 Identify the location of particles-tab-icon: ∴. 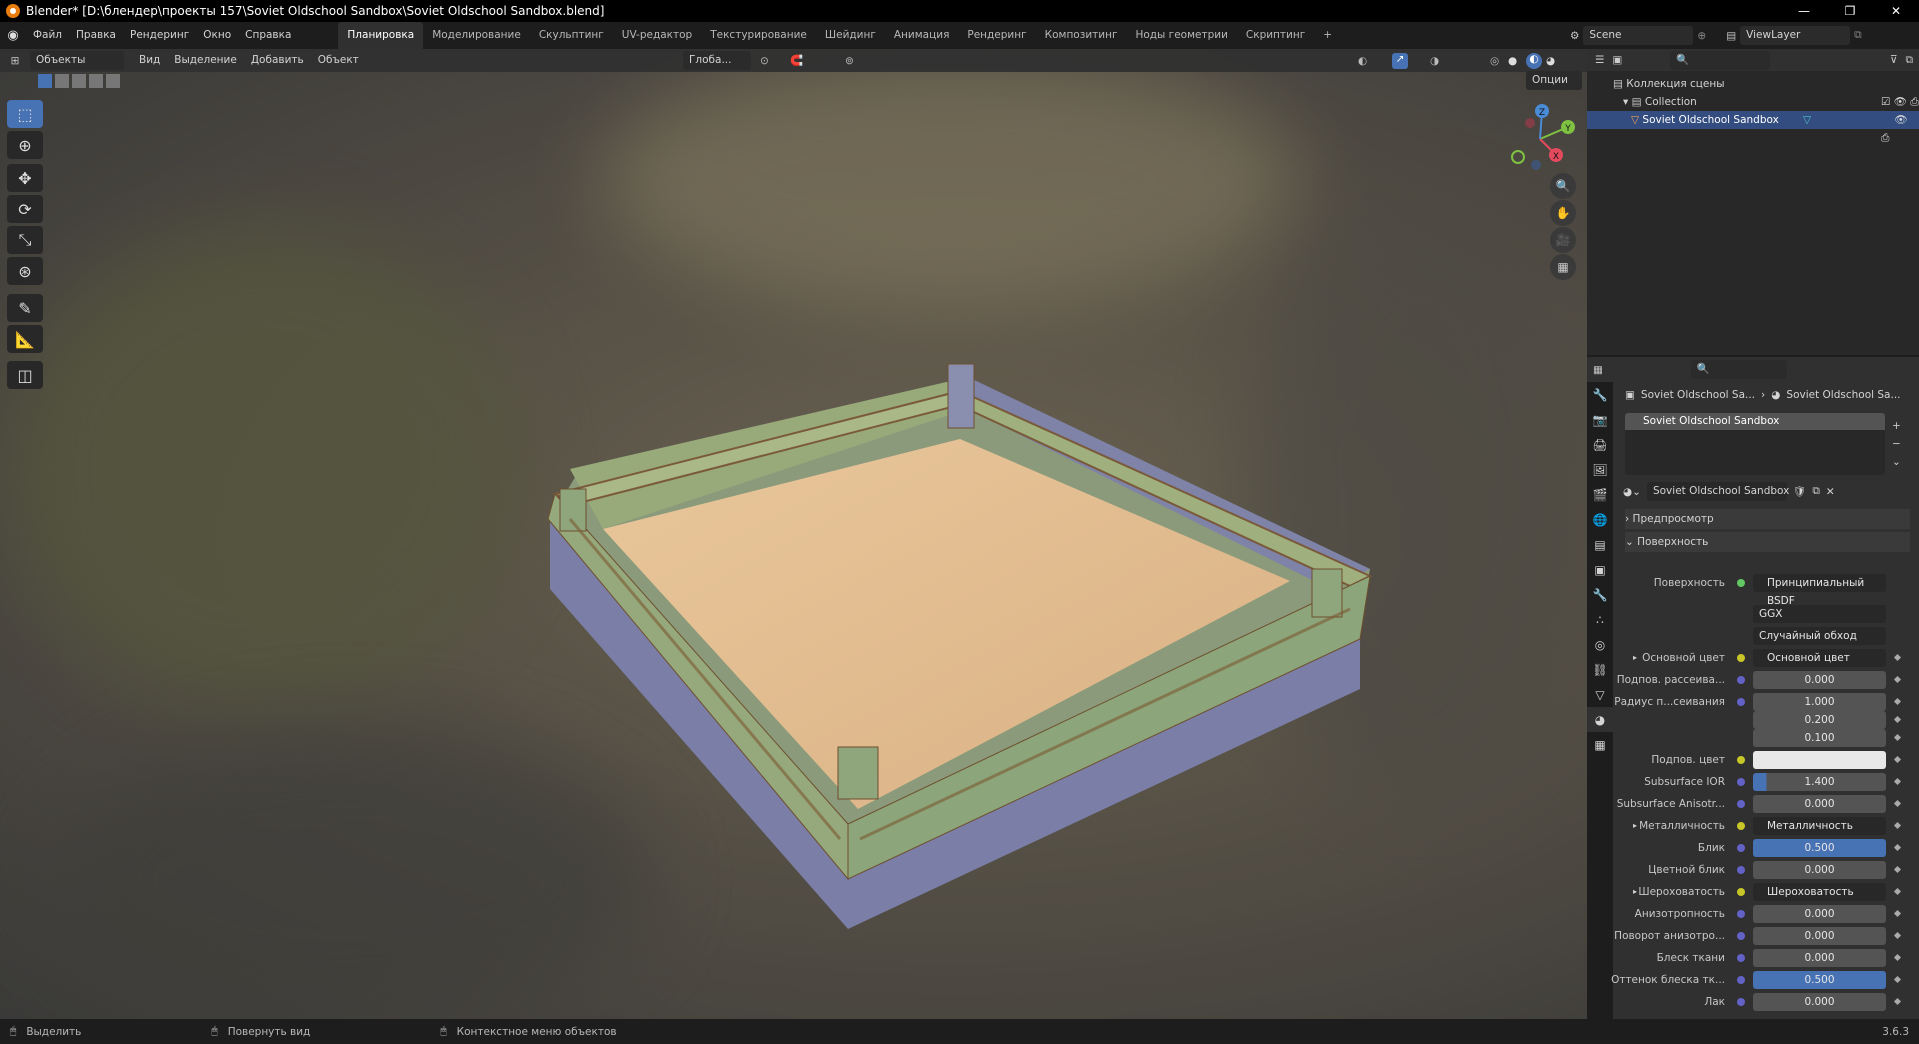
(1600, 619).